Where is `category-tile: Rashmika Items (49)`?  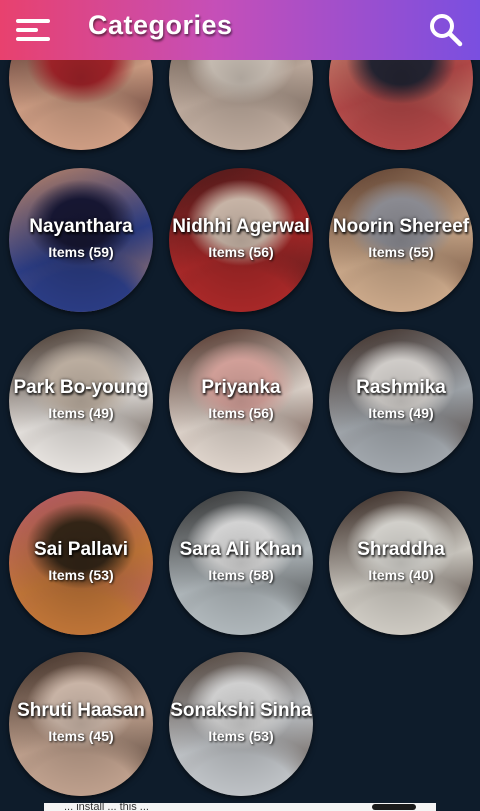
category-tile: Rashmika Items (49) is located at coordinates (401, 401).